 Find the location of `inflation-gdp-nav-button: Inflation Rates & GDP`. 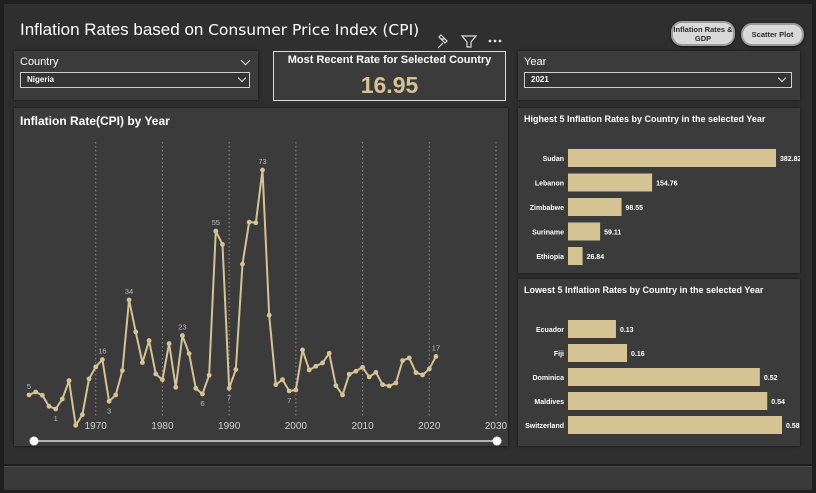

inflation-gdp-nav-button: Inflation Rates & GDP is located at coordinates (703, 33).